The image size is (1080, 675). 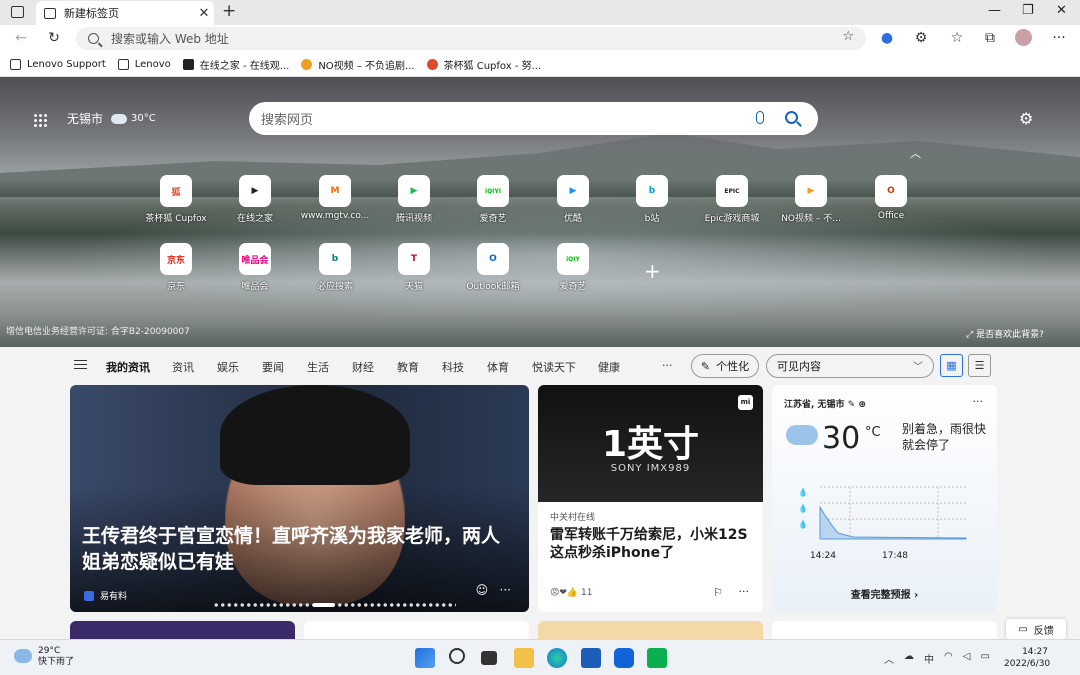 I want to click on card-more-button: ☺ ···, so click(x=493, y=590).